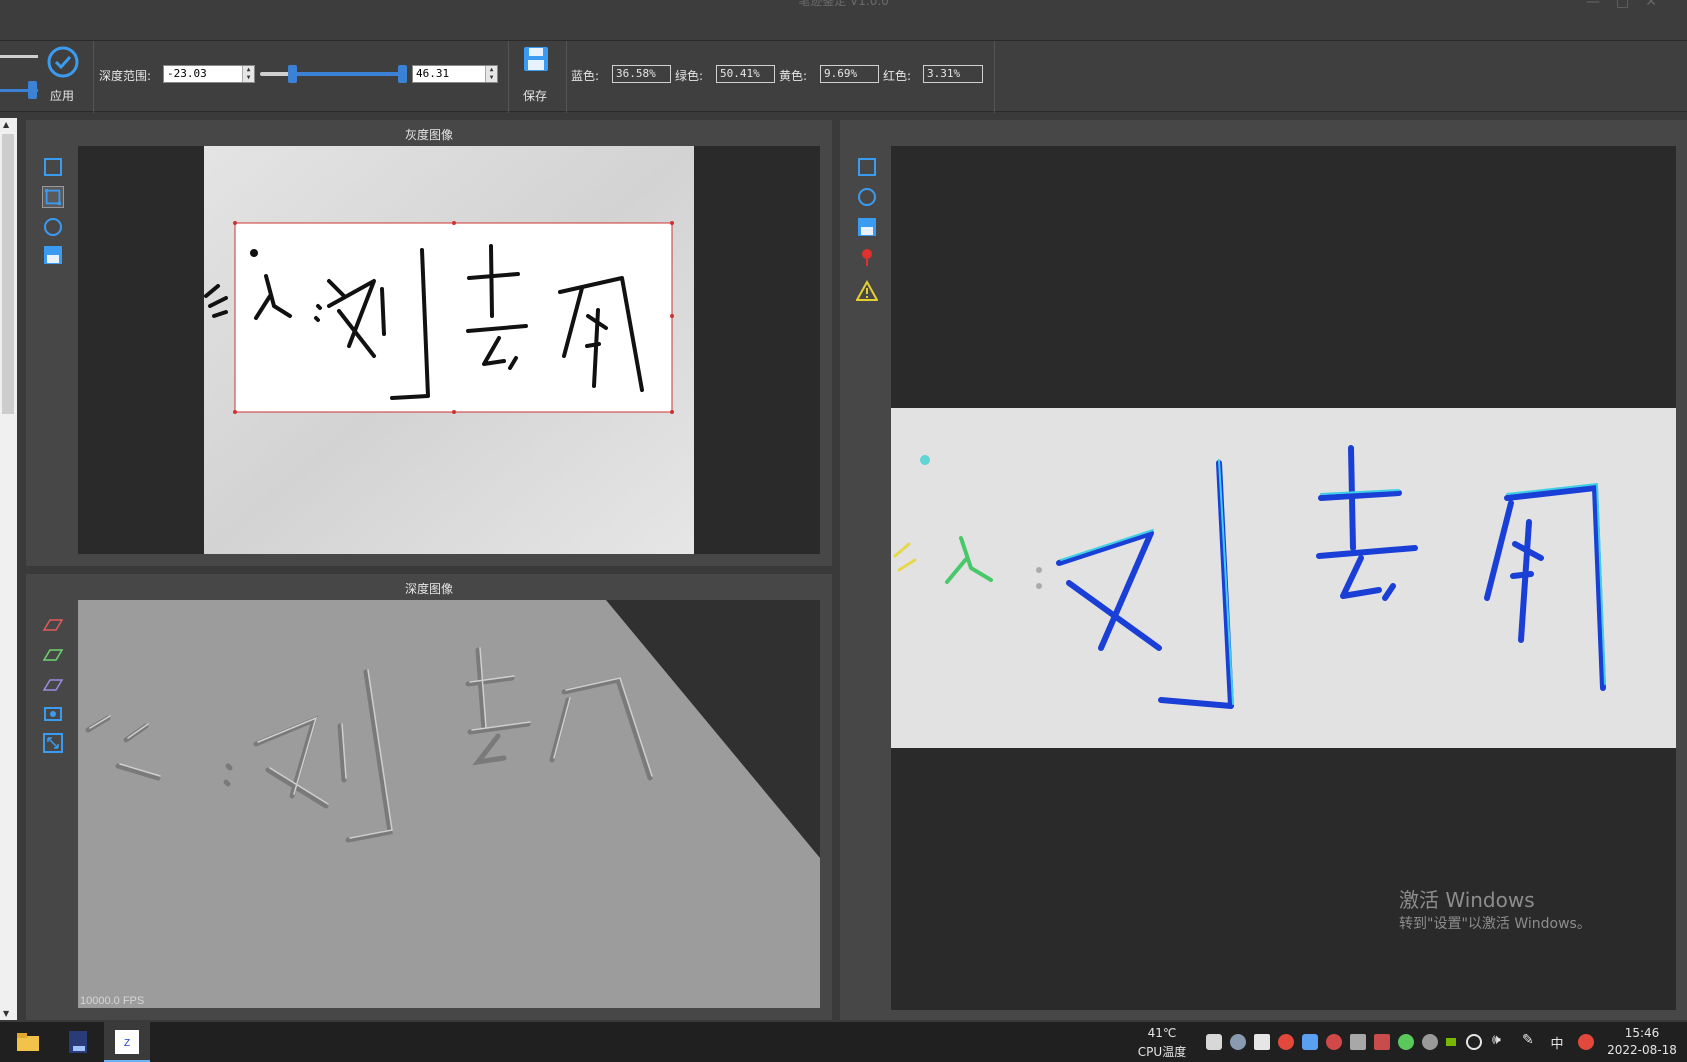 Image resolution: width=1687 pixels, height=1062 pixels. Describe the element at coordinates (1557, 1042) in the screenshot. I see `ime-indicator: 中` at that location.